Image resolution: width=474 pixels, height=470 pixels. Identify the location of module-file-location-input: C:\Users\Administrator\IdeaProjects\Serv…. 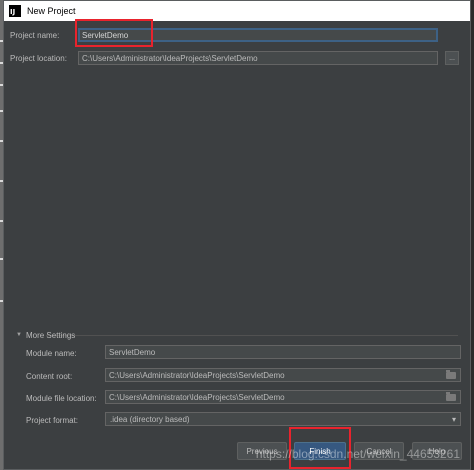
(283, 397).